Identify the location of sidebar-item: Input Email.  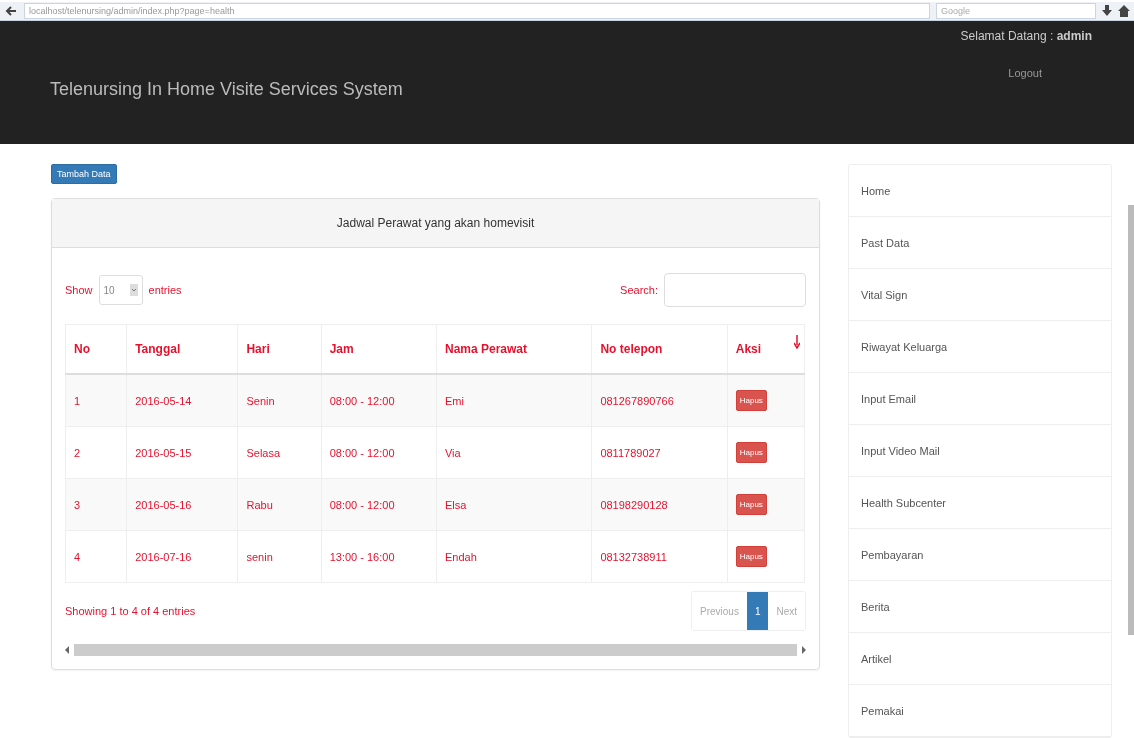
(980, 399).